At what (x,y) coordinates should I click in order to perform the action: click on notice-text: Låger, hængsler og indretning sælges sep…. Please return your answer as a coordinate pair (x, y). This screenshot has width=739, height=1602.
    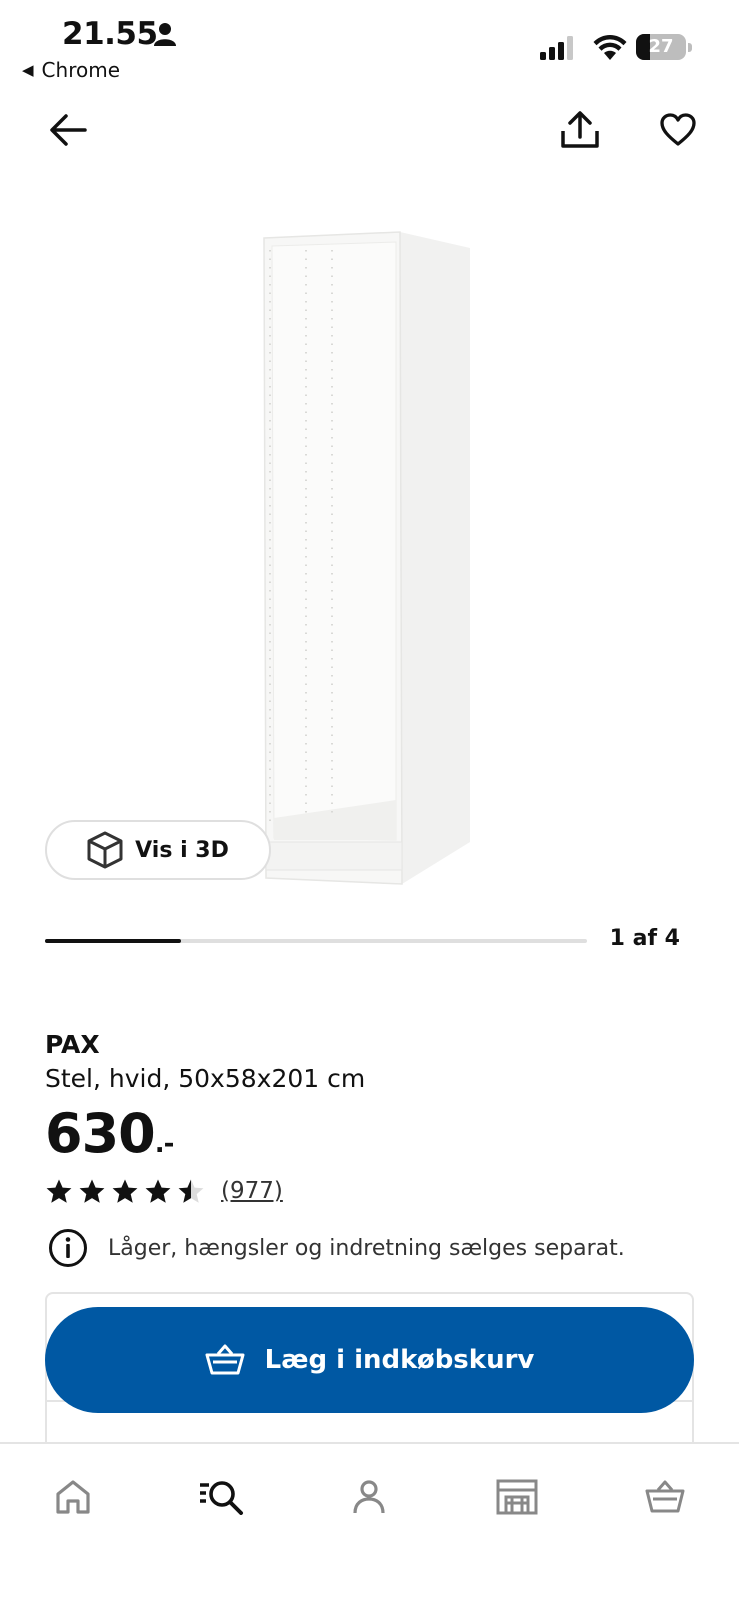
    Looking at the image, I should click on (366, 1248).